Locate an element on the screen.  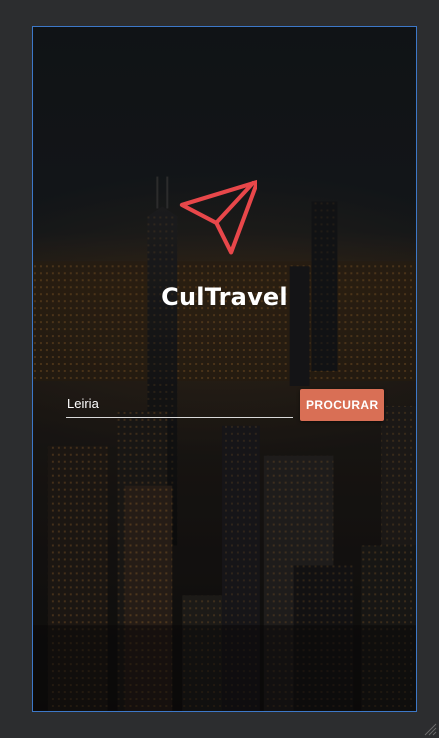
search-bar: PROCURAR is located at coordinates (225, 409).